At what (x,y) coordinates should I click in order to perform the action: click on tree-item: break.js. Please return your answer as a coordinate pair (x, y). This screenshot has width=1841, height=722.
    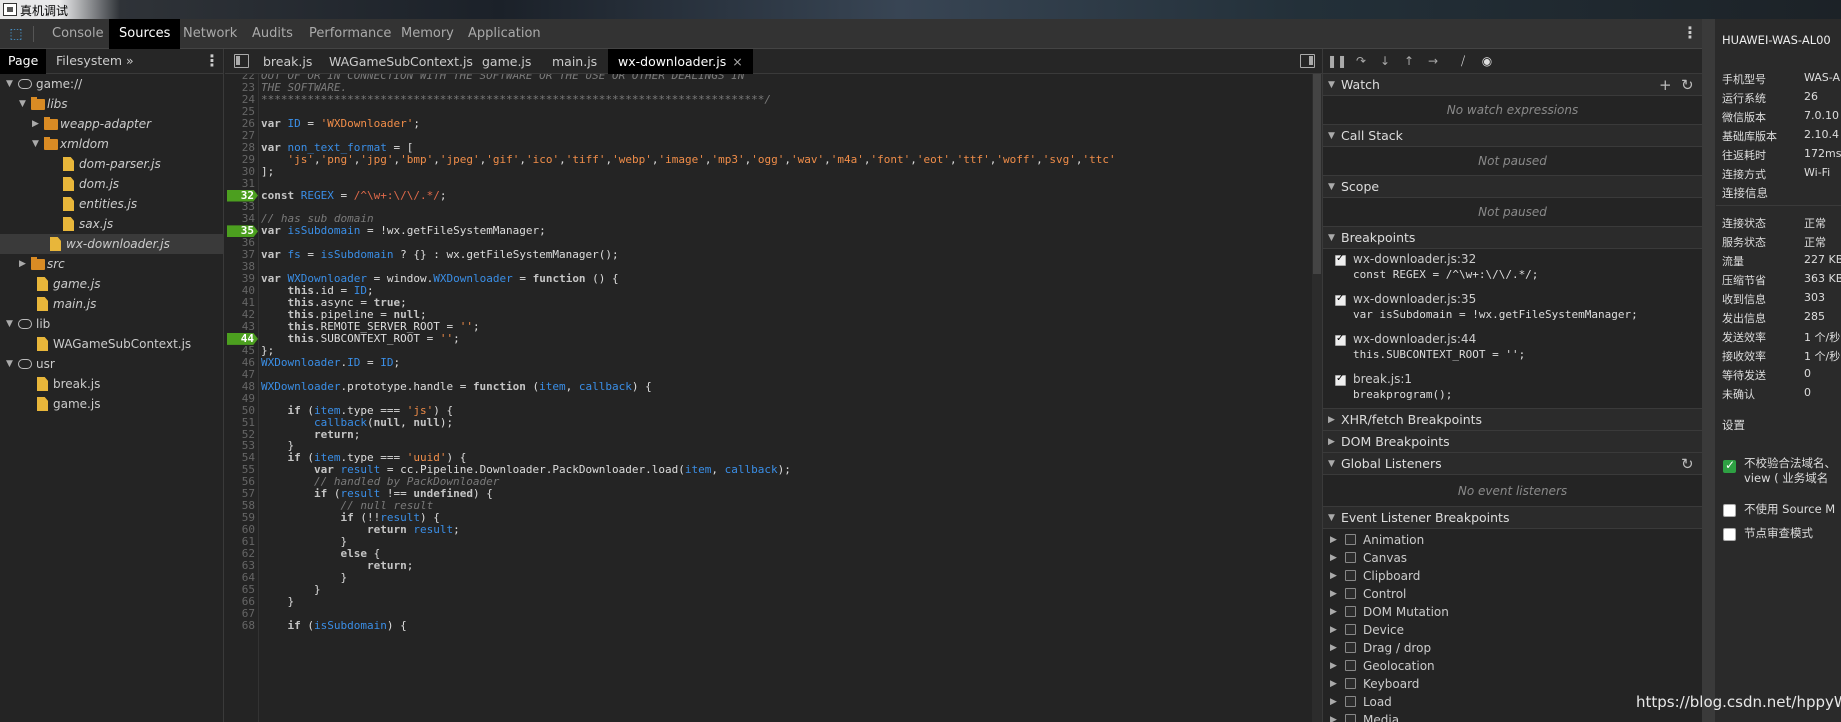
    Looking at the image, I should click on (111, 384).